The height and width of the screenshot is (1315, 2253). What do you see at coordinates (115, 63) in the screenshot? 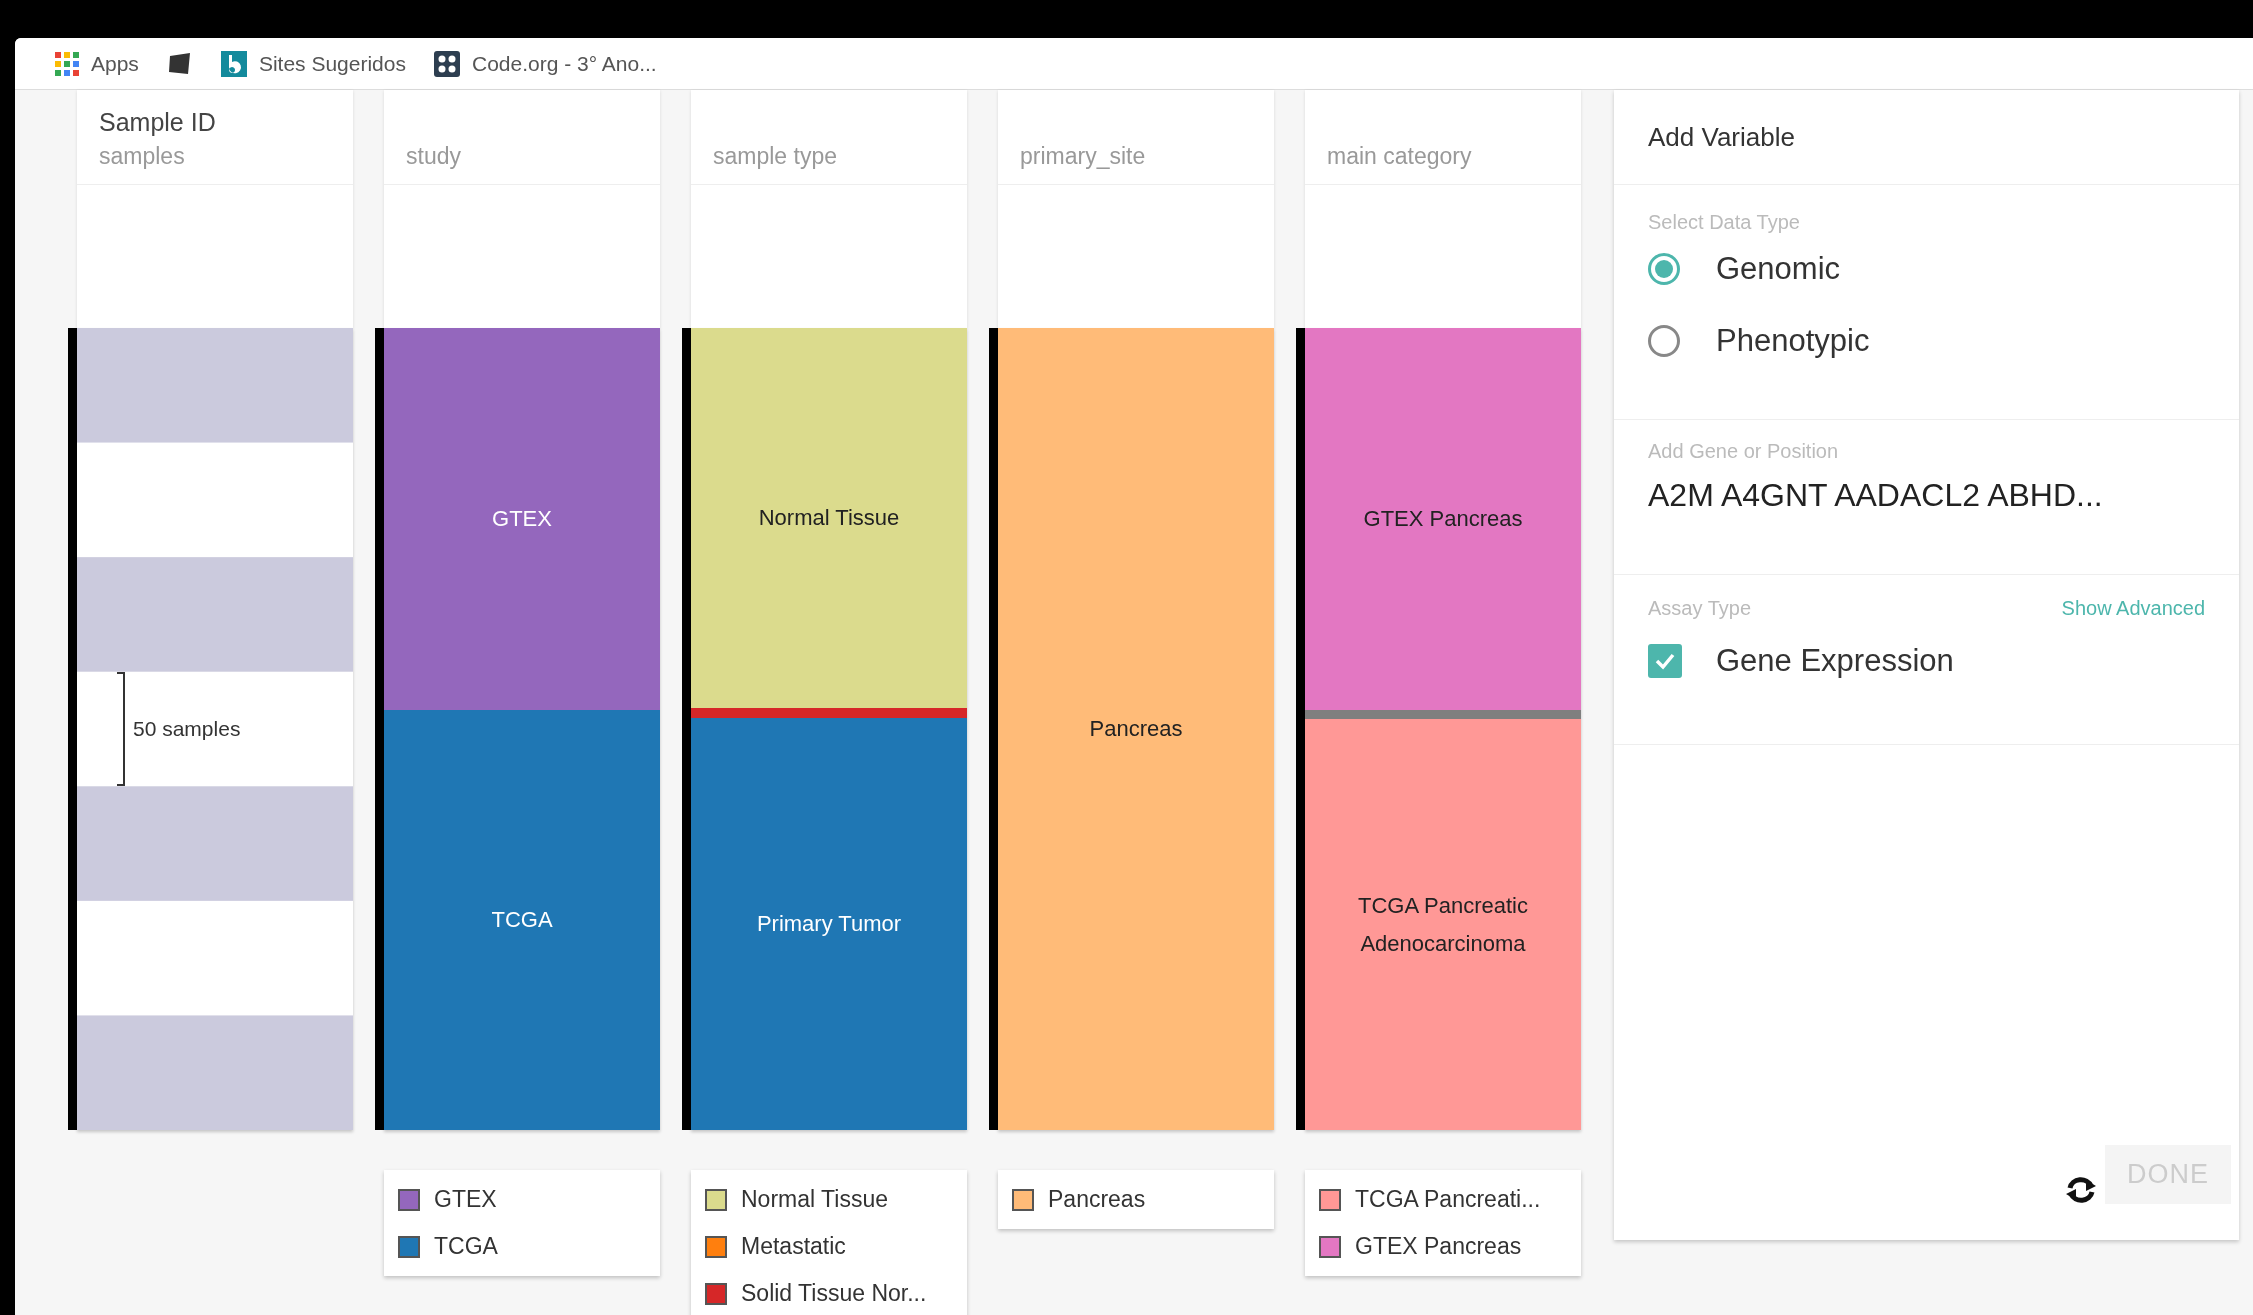
I see `bookmark-link: Apps` at bounding box center [115, 63].